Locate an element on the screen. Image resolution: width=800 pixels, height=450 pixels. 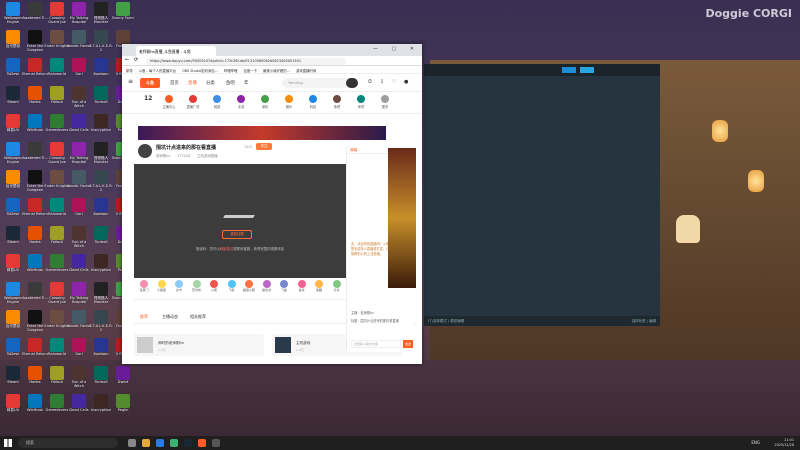
send-button: 发送 is located at coordinates (408, 344).